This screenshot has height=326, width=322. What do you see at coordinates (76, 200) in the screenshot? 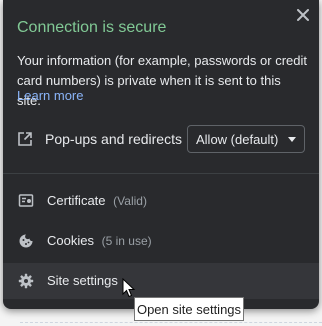
I see `certificate-label: Certificate` at bounding box center [76, 200].